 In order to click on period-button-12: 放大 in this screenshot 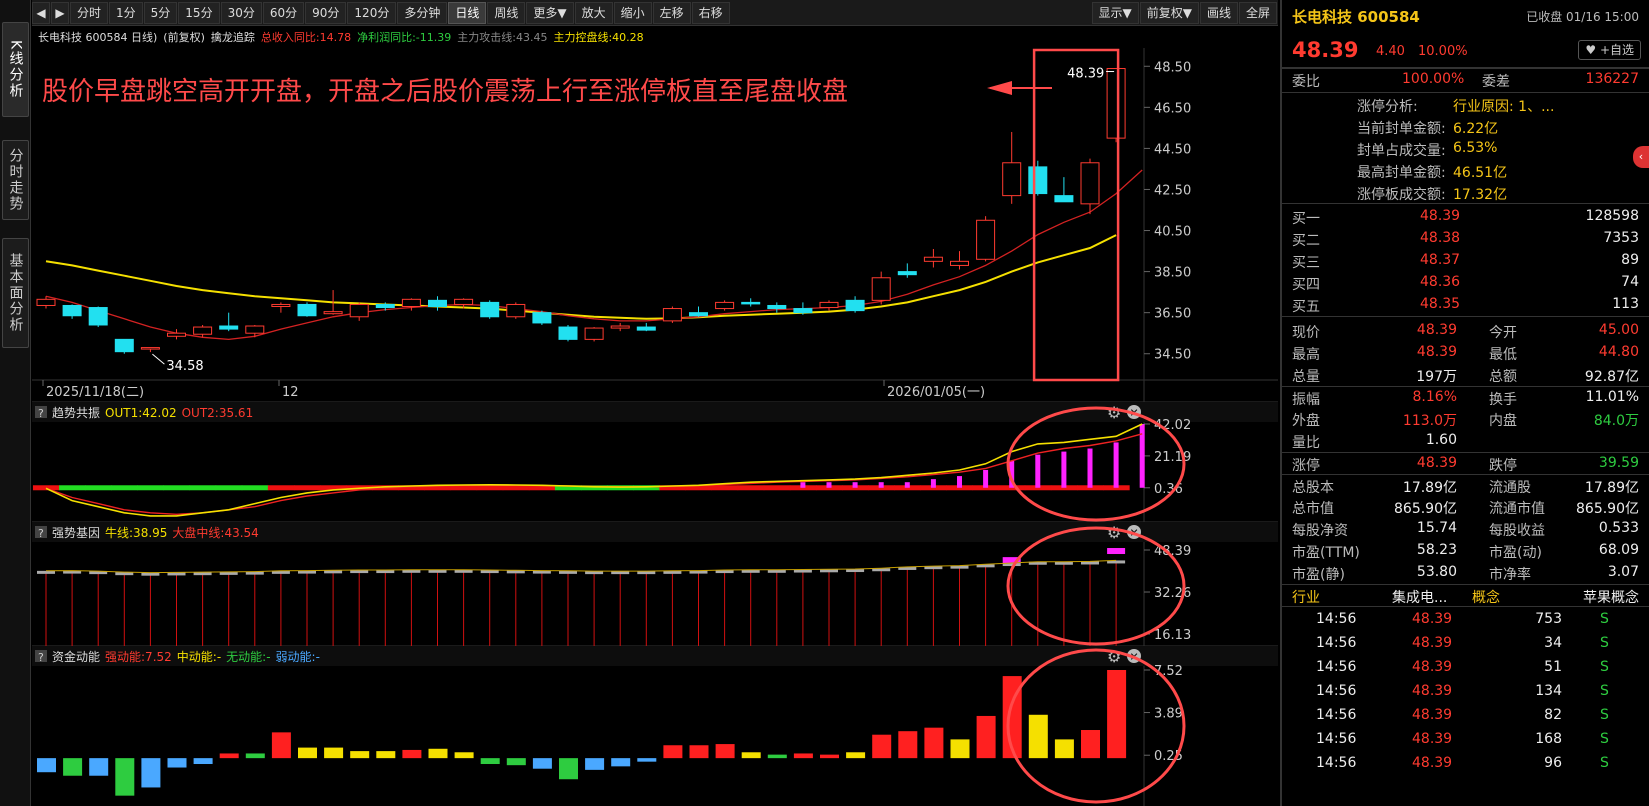, I will do `click(593, 12)`.